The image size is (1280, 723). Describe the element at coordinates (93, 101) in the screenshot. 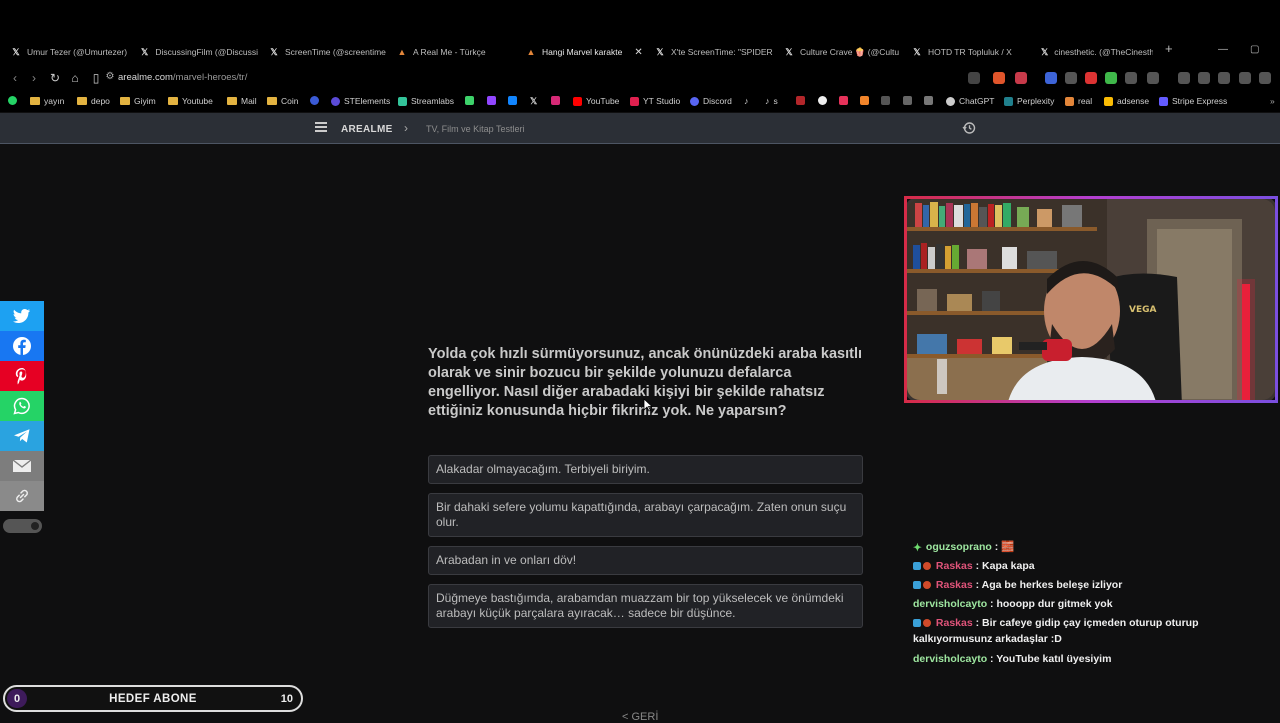

I see `bookmark-folder: depo` at that location.